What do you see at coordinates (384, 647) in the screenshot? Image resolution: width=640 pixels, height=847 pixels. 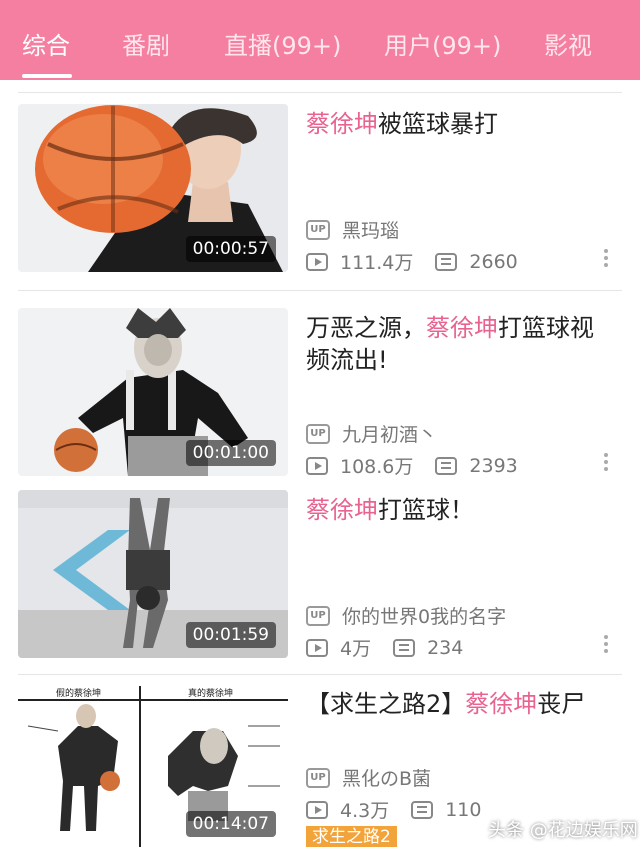 I see `stats-row: 4万 234` at bounding box center [384, 647].